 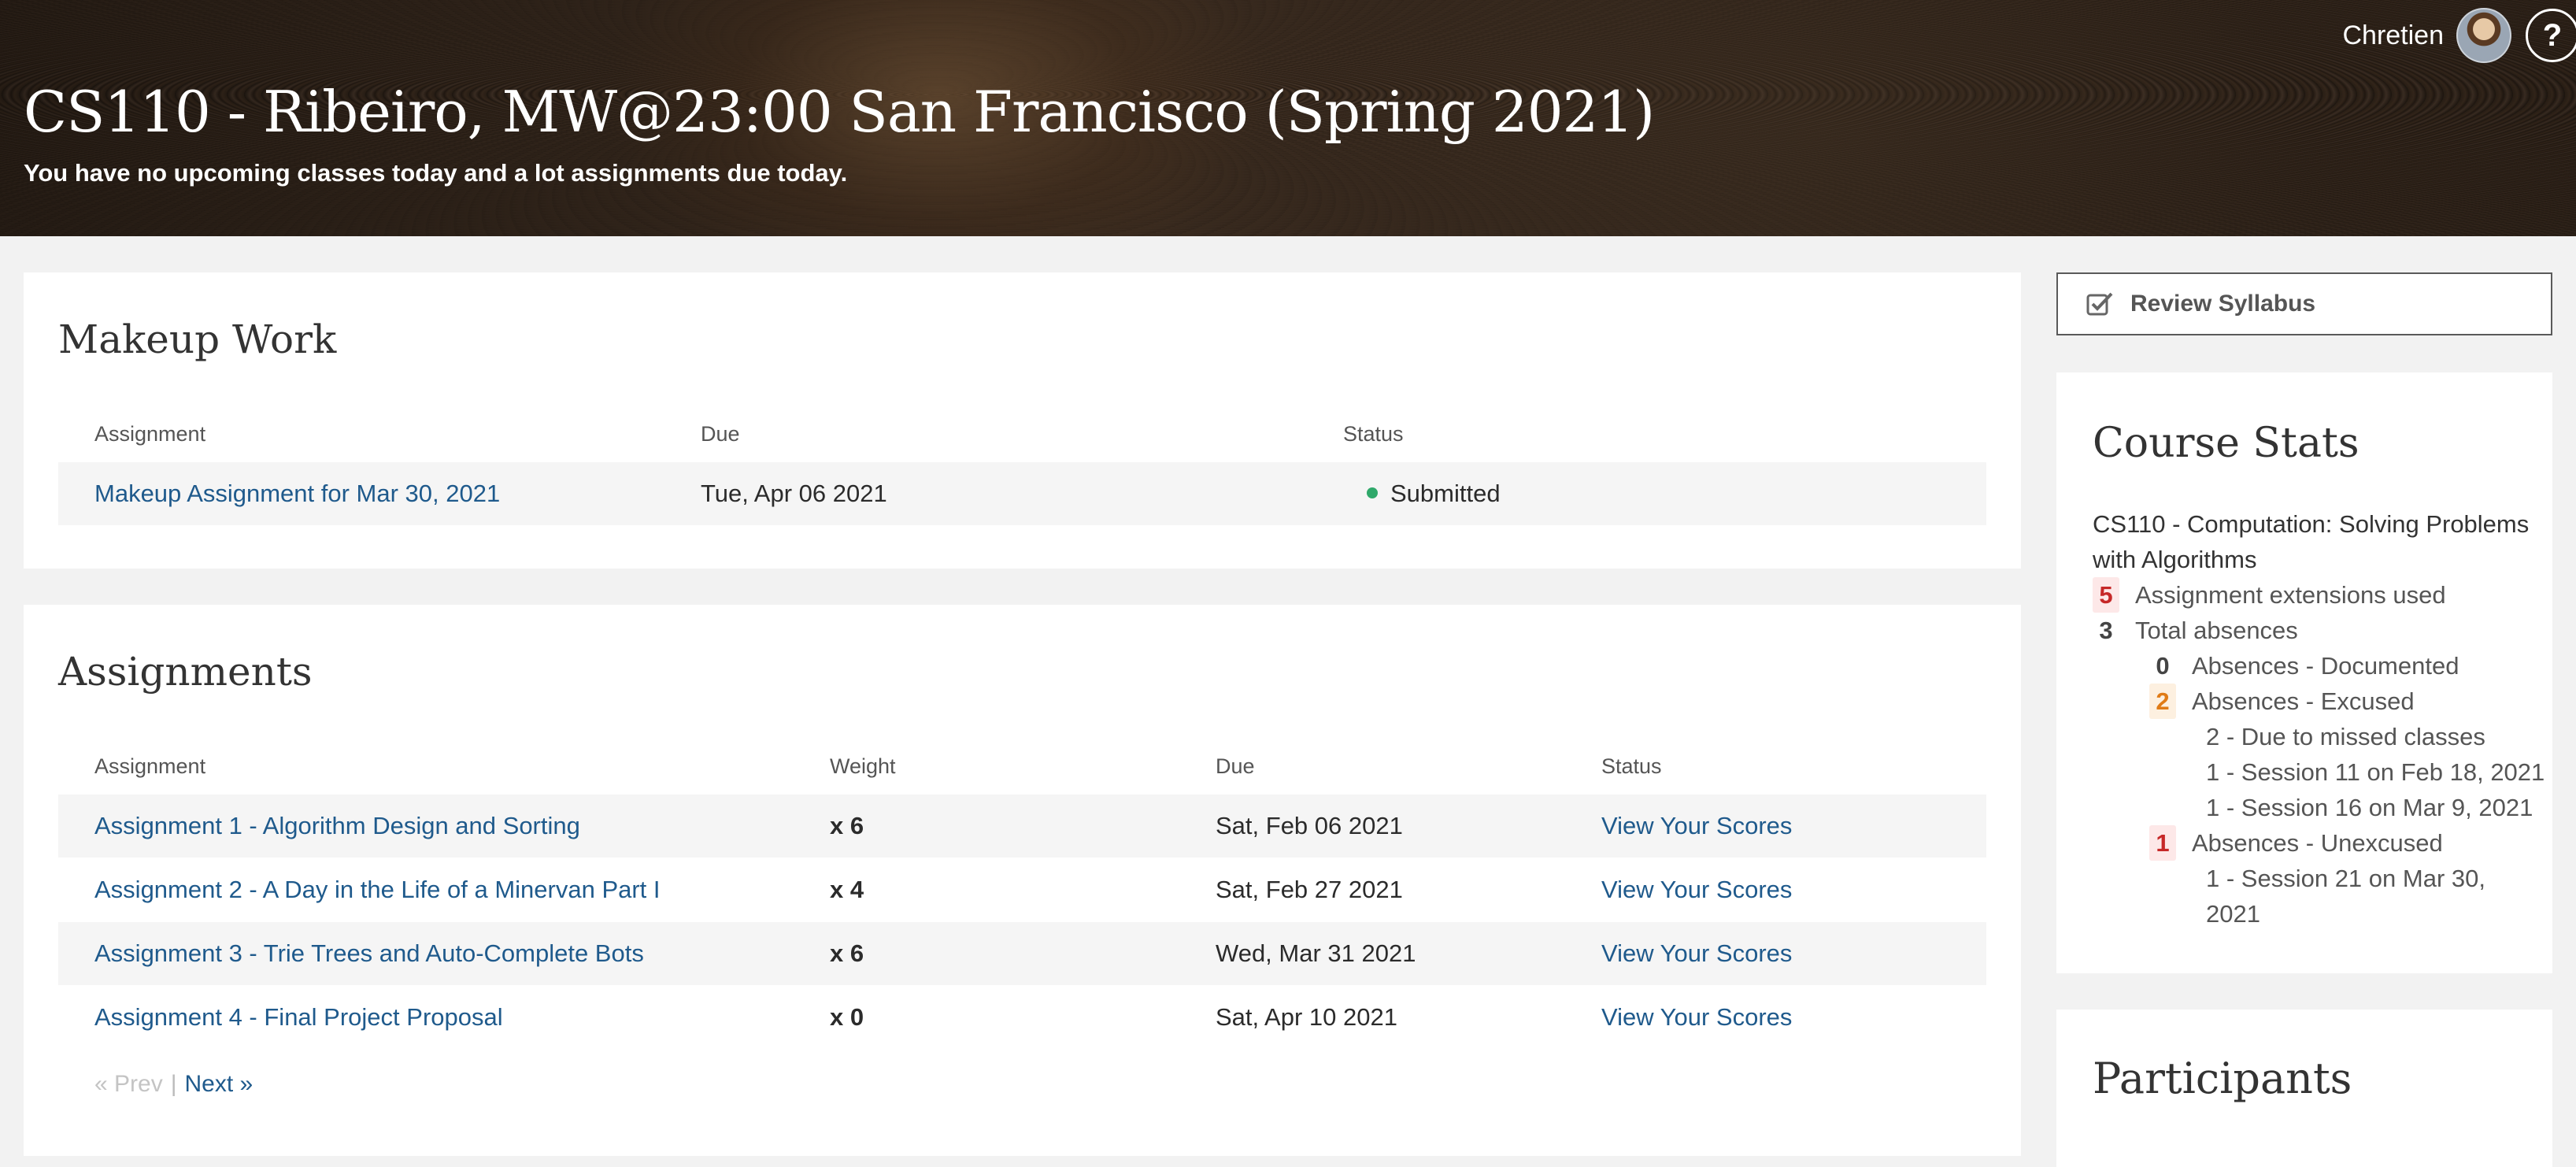 I want to click on total-absences-label: Total absences, so click(x=2216, y=630).